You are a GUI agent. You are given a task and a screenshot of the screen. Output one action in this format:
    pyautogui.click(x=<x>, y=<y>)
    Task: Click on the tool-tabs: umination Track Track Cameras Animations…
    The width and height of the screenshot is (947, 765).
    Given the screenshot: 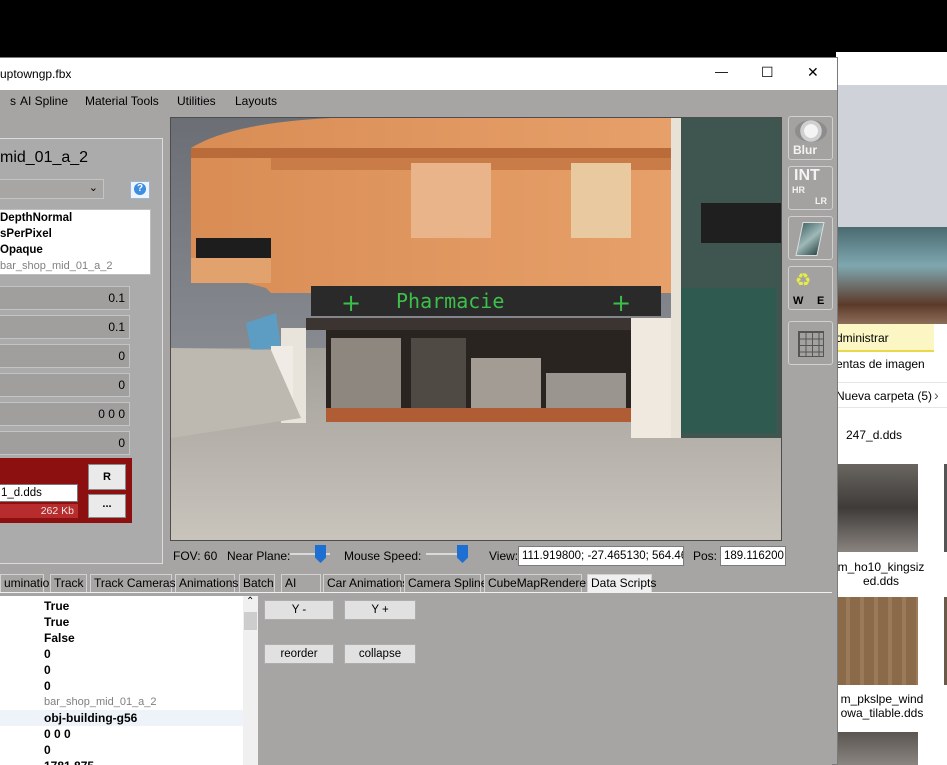 What is the action you would take?
    pyautogui.click(x=328, y=583)
    